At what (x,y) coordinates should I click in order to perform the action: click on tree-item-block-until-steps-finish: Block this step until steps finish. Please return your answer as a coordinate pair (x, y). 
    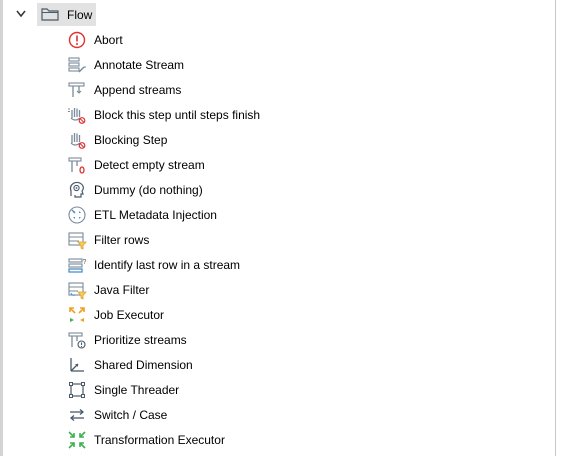
    Looking at the image, I should click on (304, 114).